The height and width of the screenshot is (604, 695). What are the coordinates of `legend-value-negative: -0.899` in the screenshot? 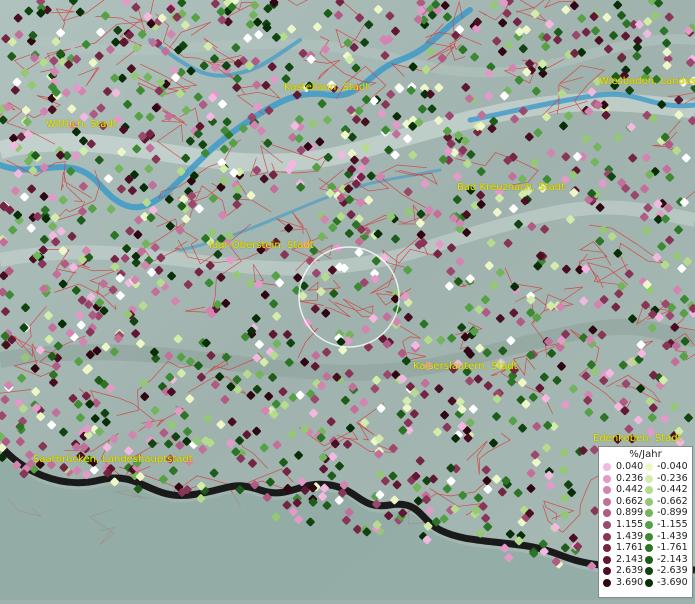 It's located at (672, 513).